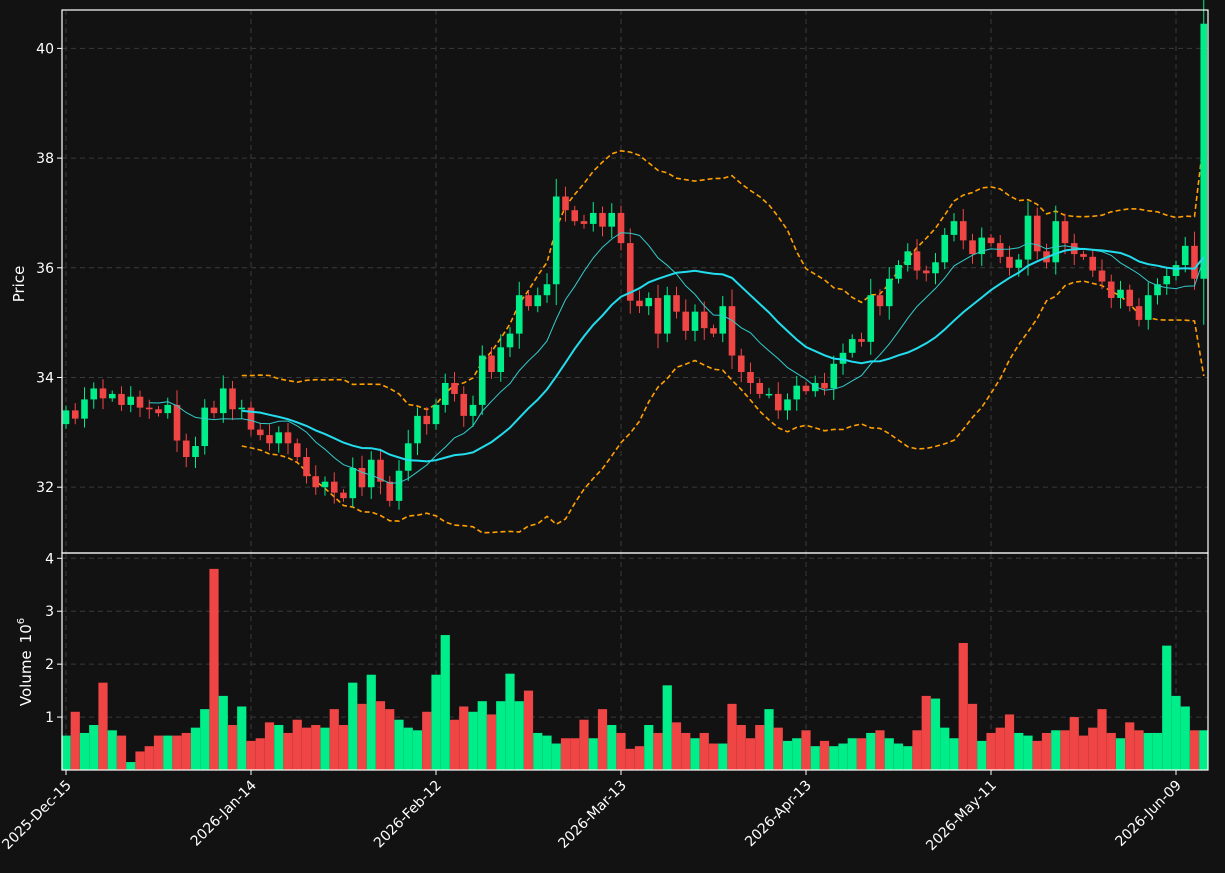  Describe the element at coordinates (49, 718) in the screenshot. I see `volume-ytick-label: 1` at that location.